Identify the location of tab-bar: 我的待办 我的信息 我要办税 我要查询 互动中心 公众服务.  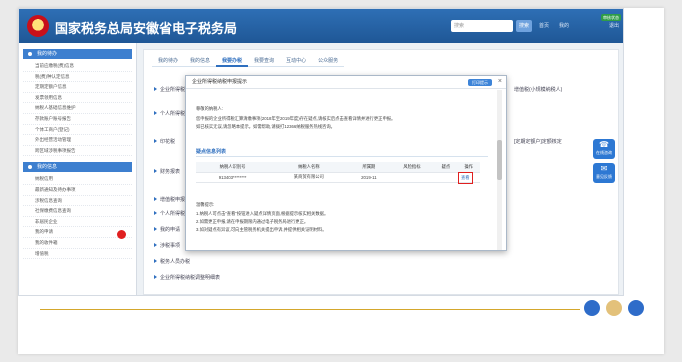
(248, 61).